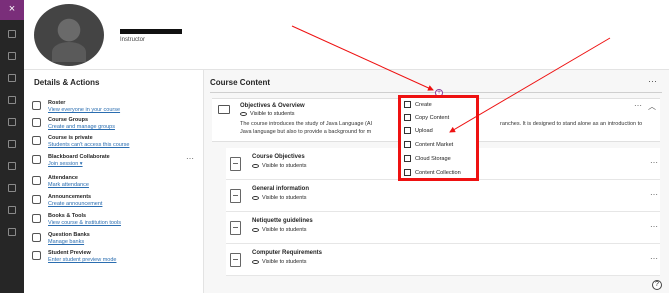 This screenshot has width=669, height=293. Describe the element at coordinates (407, 158) in the screenshot. I see `cloud-icon` at that location.